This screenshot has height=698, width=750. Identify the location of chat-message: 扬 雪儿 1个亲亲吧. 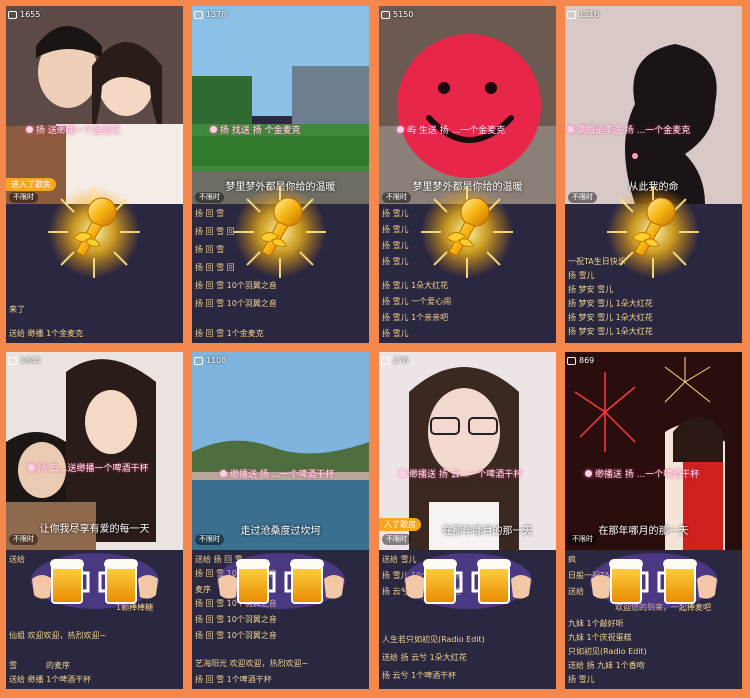
(415, 317).